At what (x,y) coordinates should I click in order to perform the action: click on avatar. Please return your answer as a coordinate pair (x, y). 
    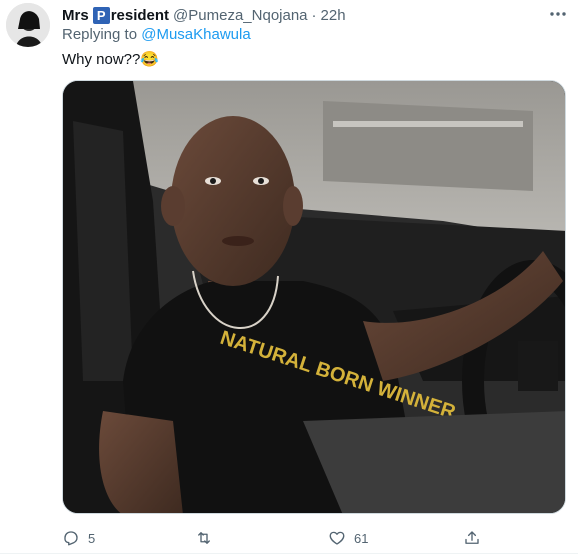
    Looking at the image, I should click on (28, 25).